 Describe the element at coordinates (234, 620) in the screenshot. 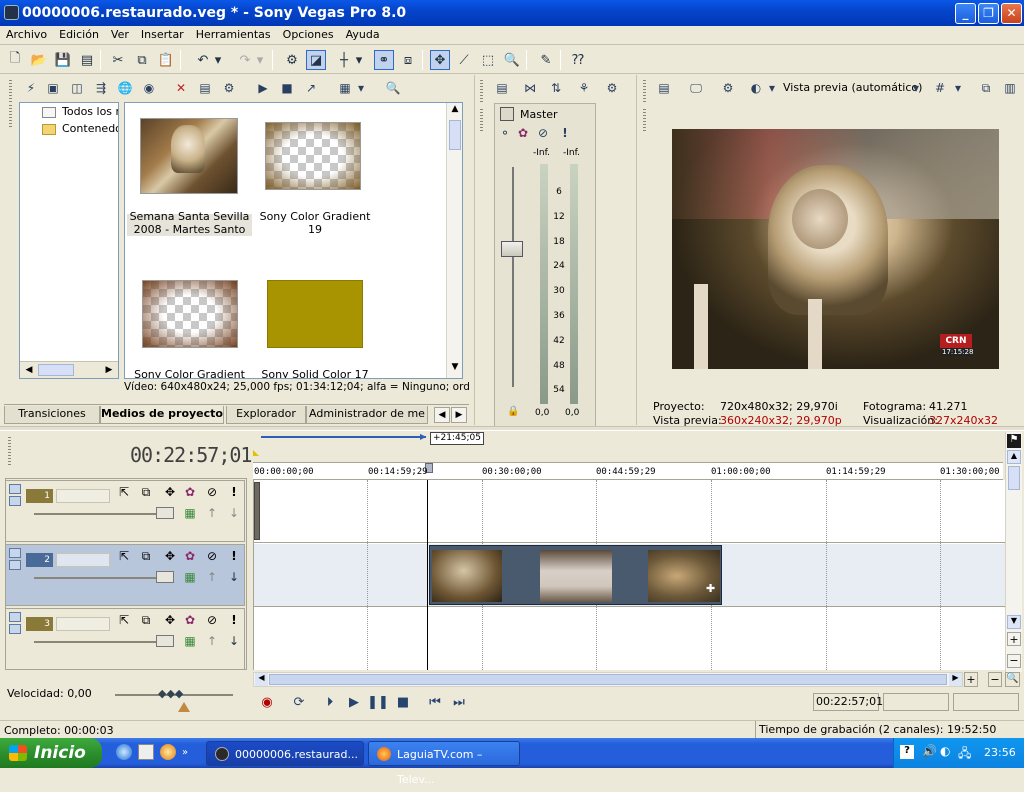

I see `track3-solo-icon: !` at that location.